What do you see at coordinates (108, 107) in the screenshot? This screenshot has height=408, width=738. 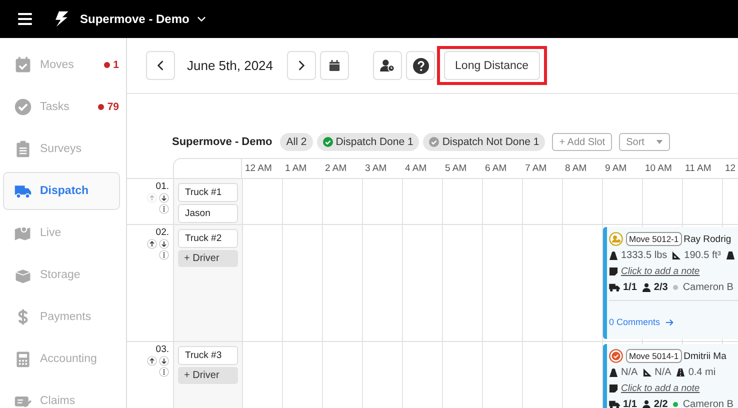 I see `count-badge: 79` at bounding box center [108, 107].